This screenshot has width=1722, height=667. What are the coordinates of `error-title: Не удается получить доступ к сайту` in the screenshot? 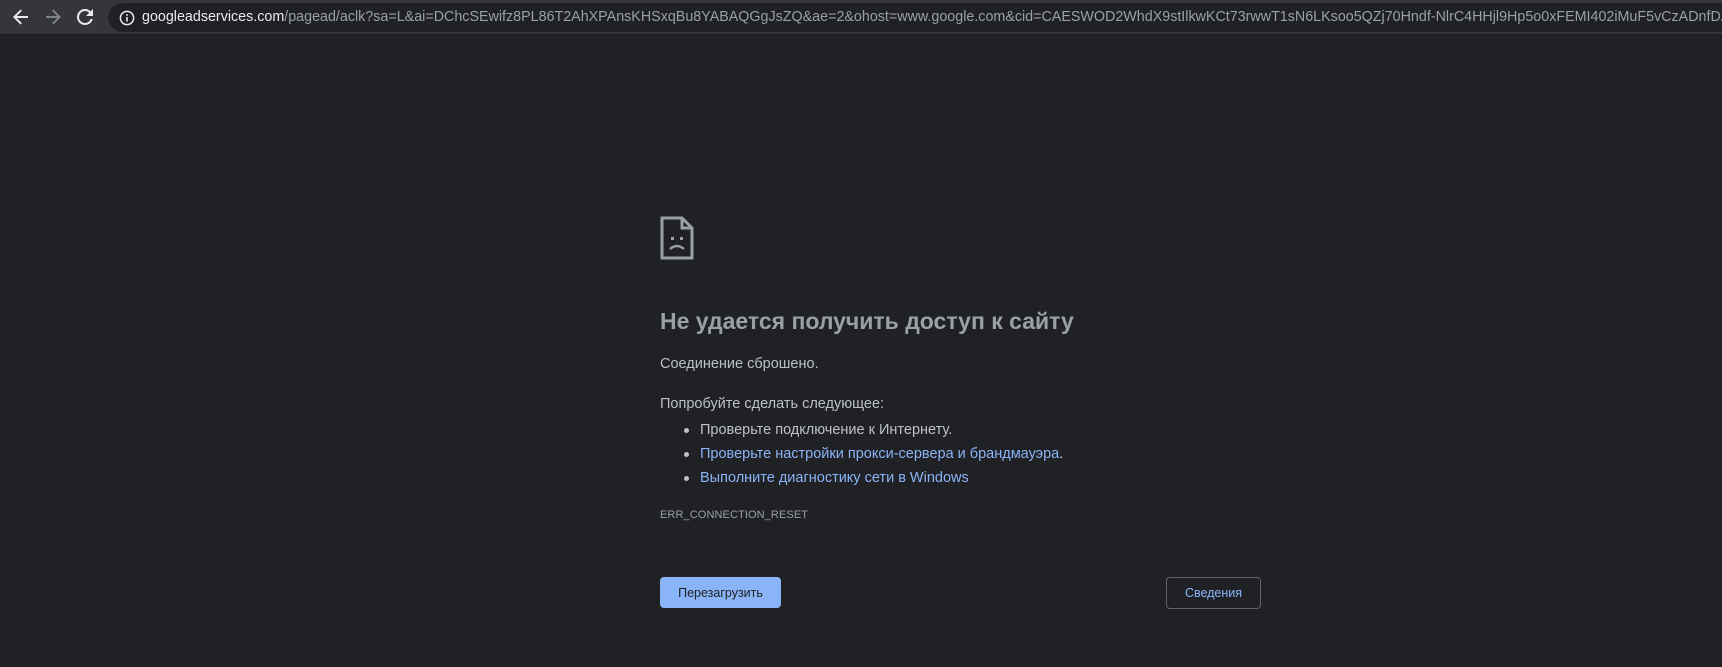 It's located at (867, 321).